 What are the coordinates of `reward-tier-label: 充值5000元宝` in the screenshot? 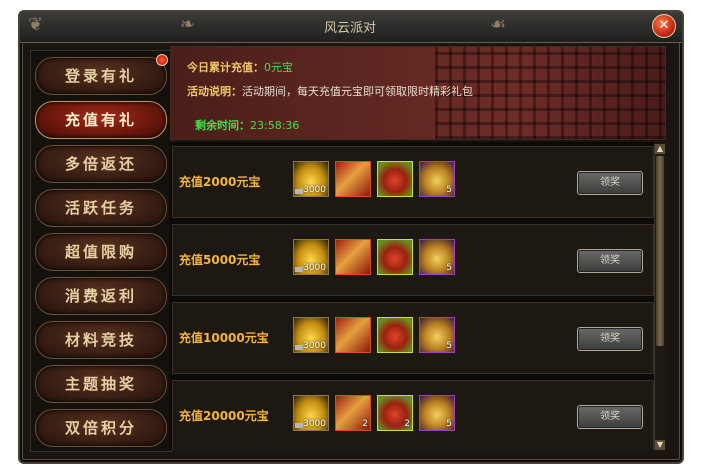 It's located at (220, 260).